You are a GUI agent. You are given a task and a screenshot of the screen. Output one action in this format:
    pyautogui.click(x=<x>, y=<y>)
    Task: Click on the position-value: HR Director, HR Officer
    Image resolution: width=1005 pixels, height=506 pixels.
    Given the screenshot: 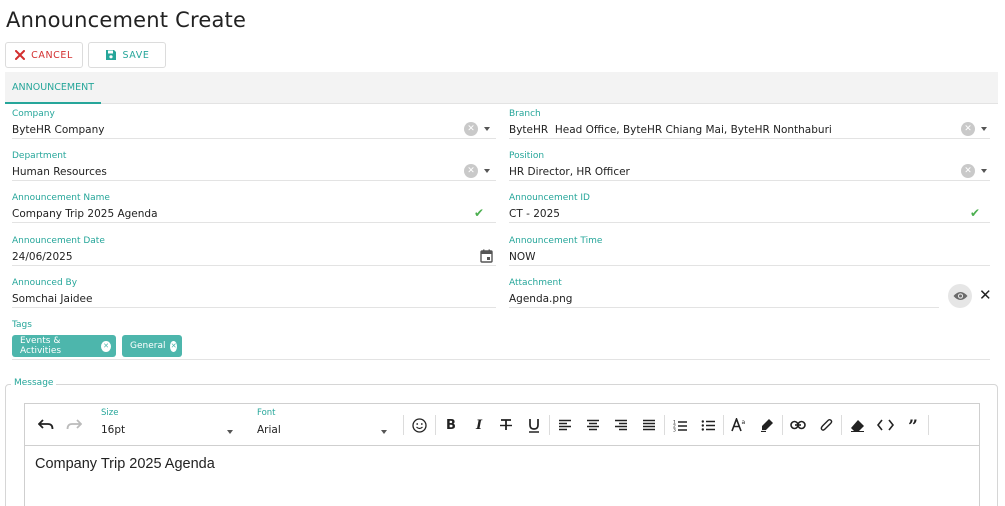 What is the action you would take?
    pyautogui.click(x=569, y=172)
    